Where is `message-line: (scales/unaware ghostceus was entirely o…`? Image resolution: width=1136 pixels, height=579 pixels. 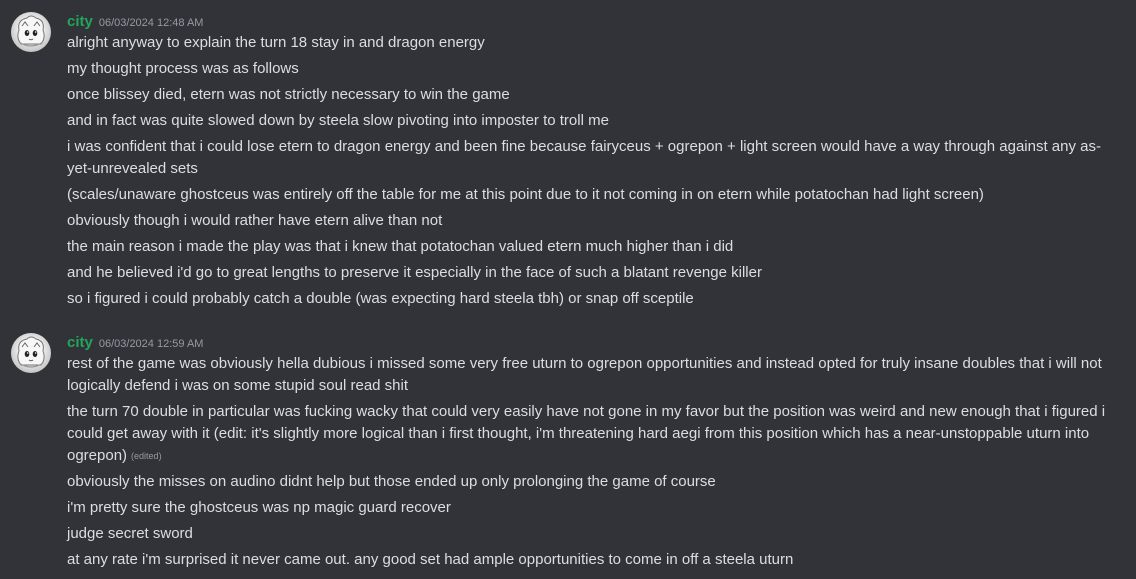 message-line: (scales/unaware ghostceus was entirely o… is located at coordinates (525, 194).